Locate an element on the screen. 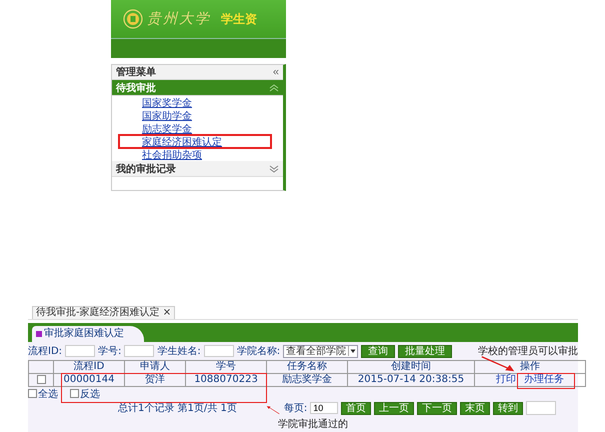  action-link: 办理任务 is located at coordinates (544, 379).